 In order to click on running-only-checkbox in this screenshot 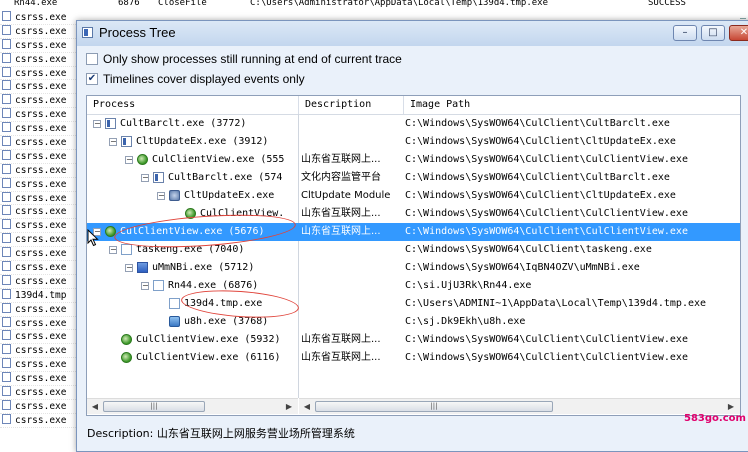, I will do `click(92, 59)`.